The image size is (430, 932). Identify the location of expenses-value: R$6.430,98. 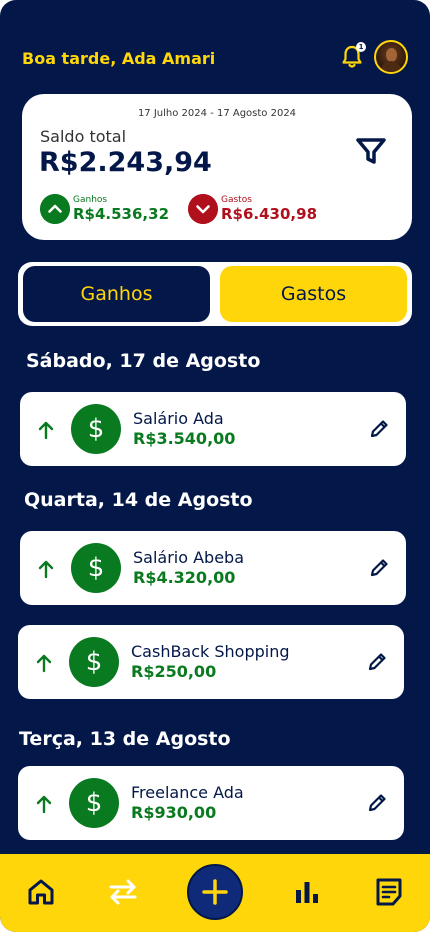
(269, 214).